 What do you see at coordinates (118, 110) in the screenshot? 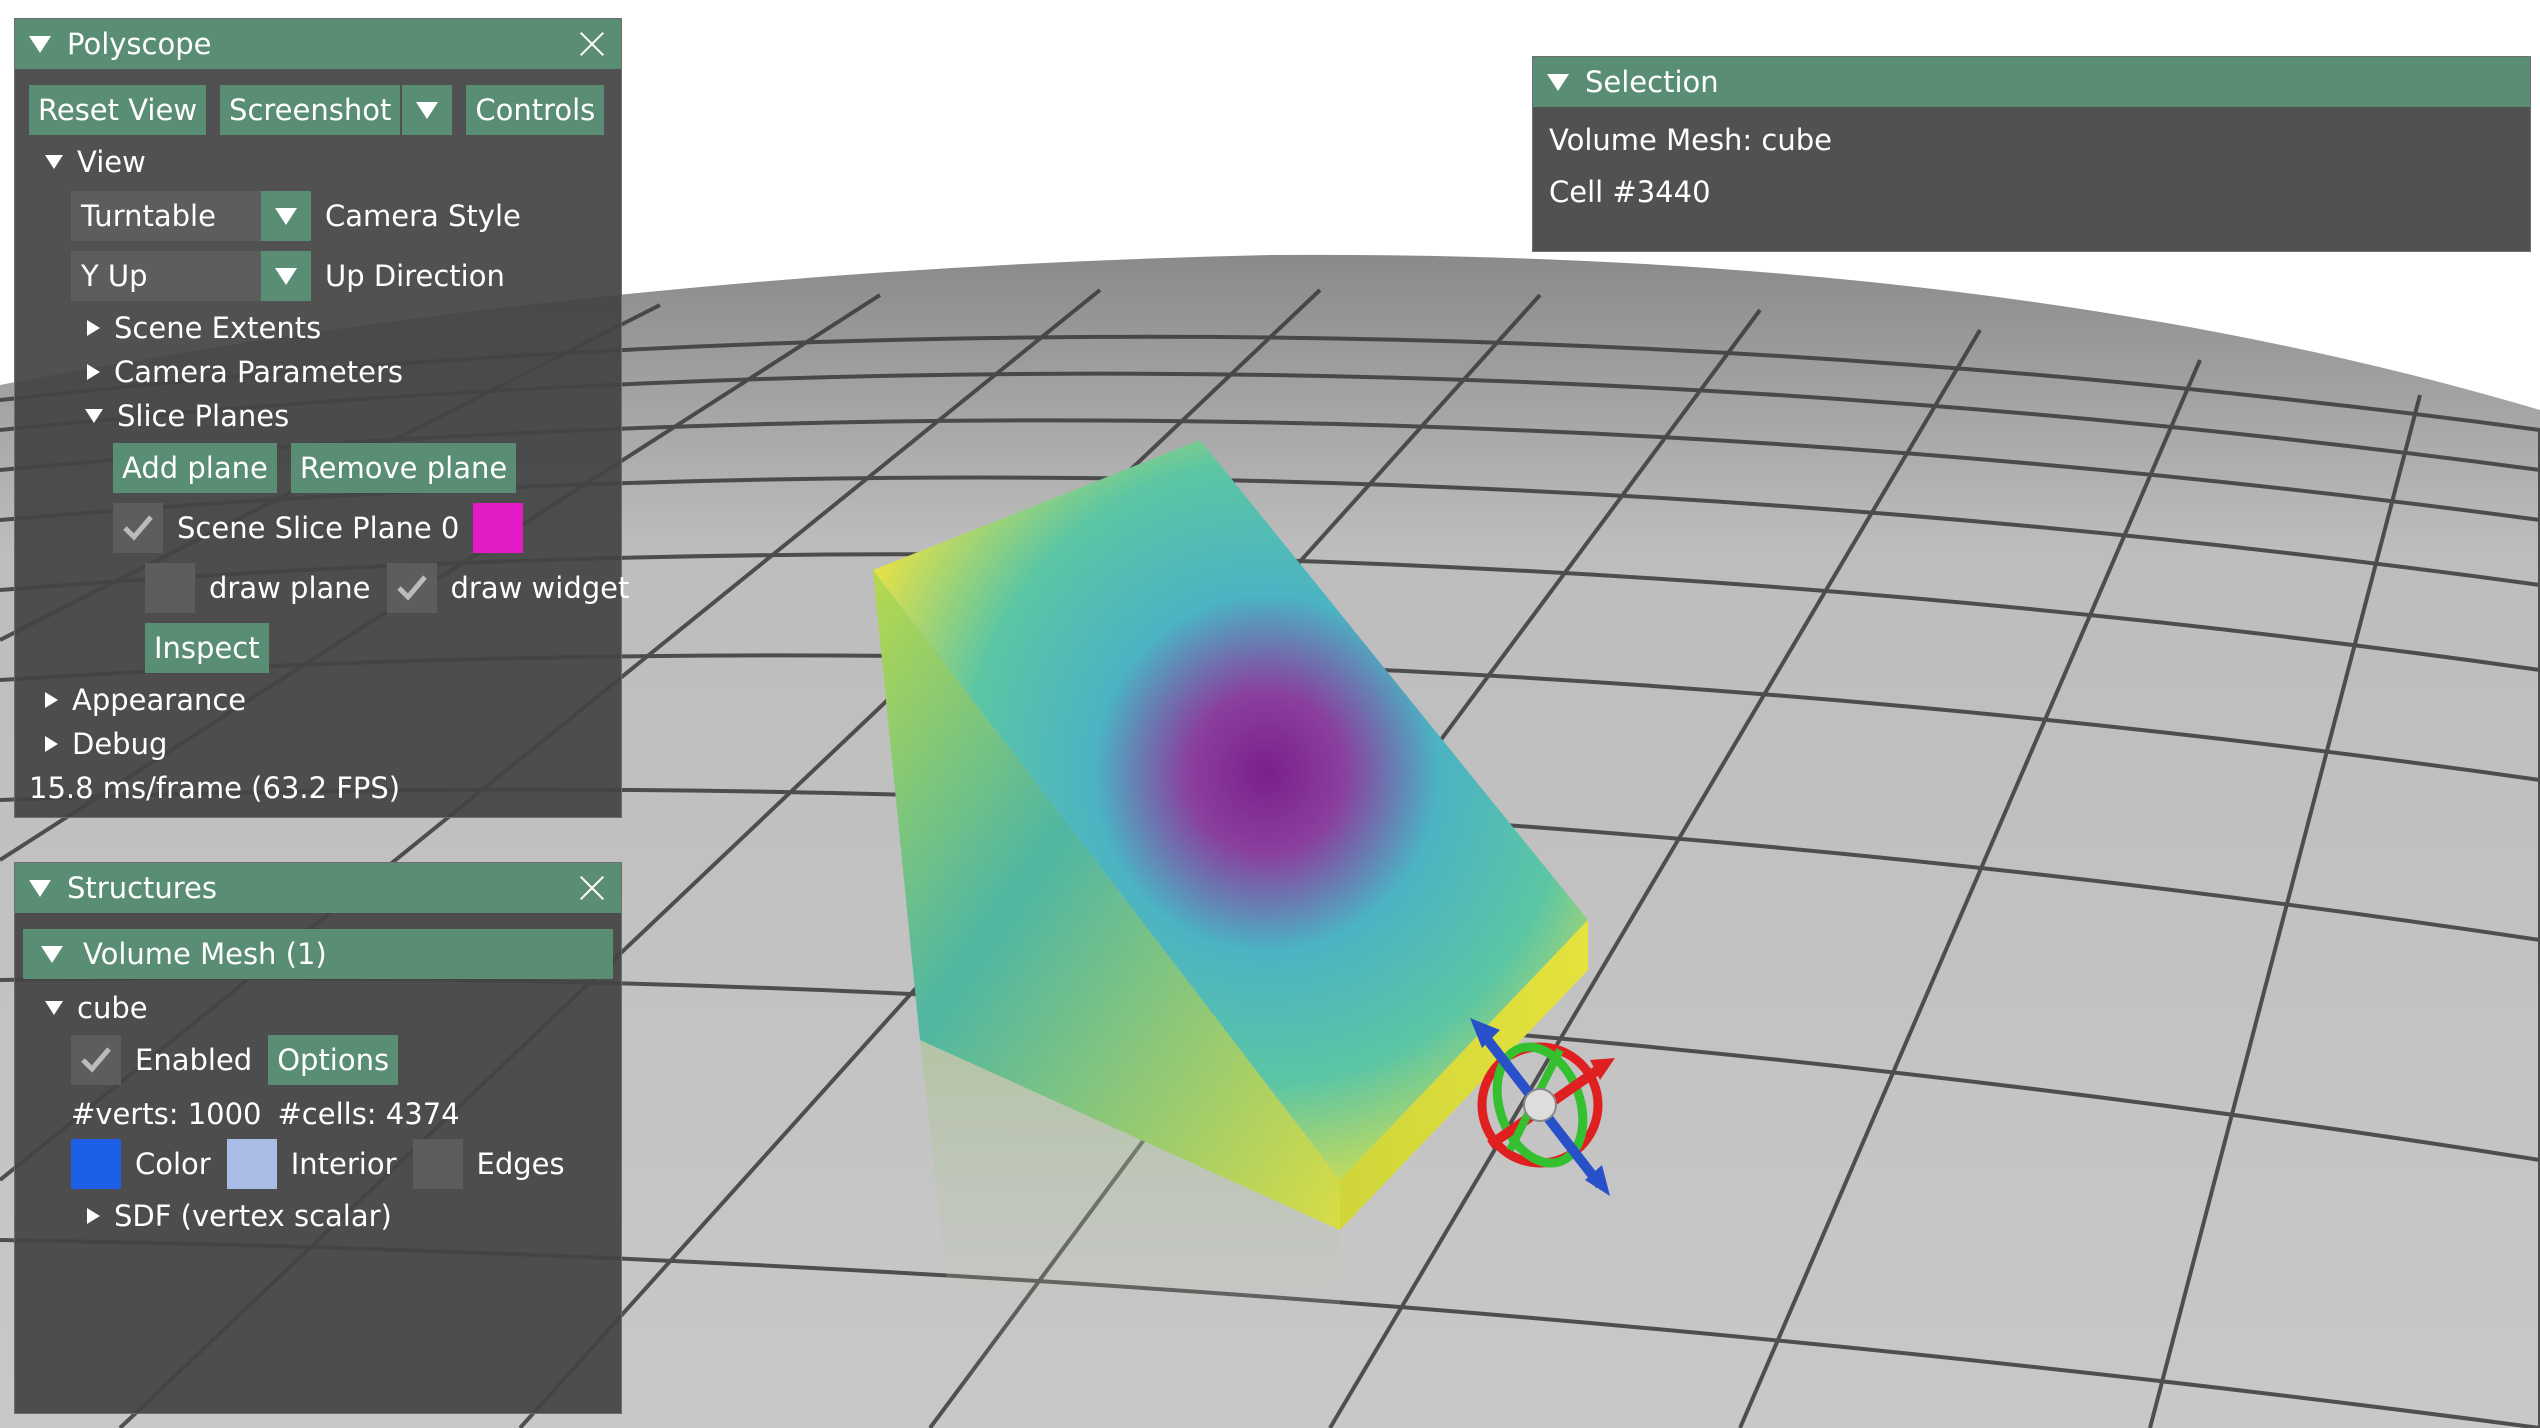
I see `reset-view-button: Reset View` at bounding box center [118, 110].